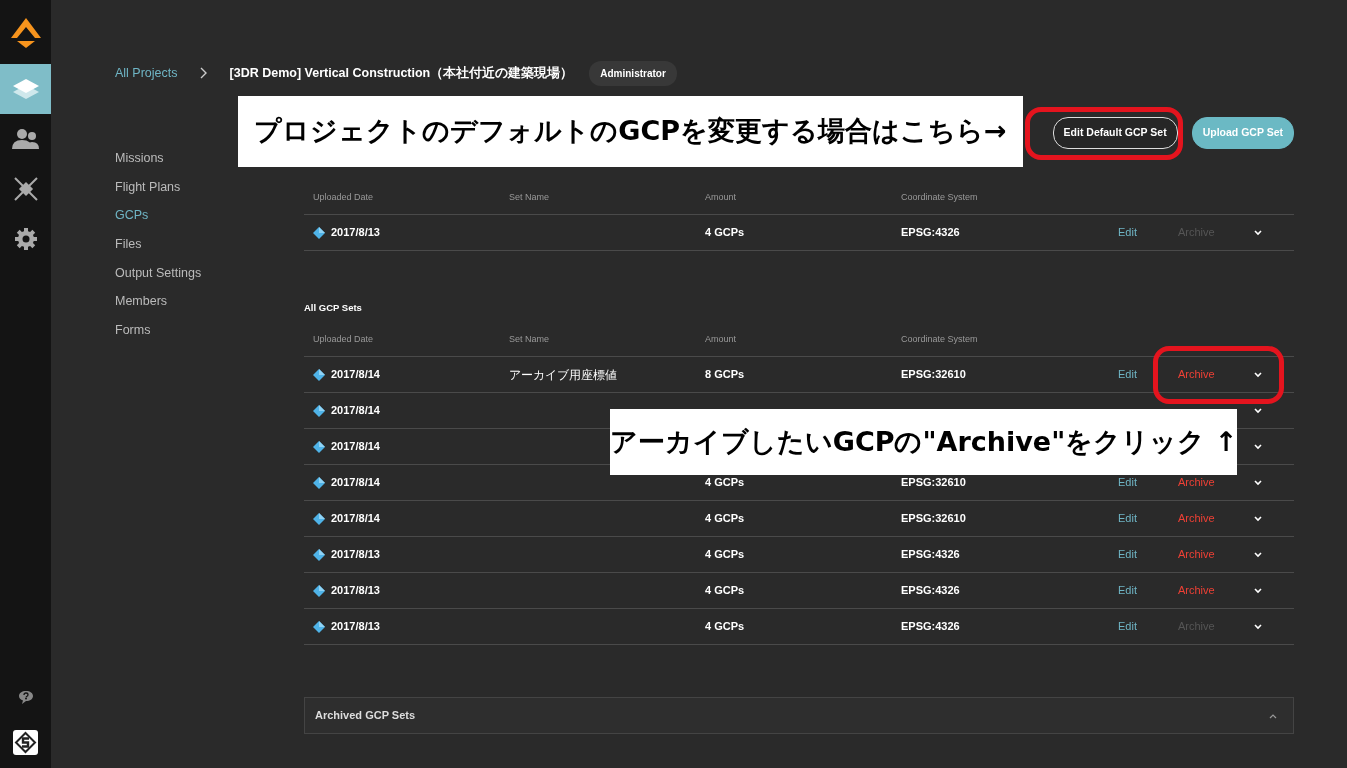 This screenshot has width=1347, height=768. I want to click on role-badge: Administrator, so click(633, 73).